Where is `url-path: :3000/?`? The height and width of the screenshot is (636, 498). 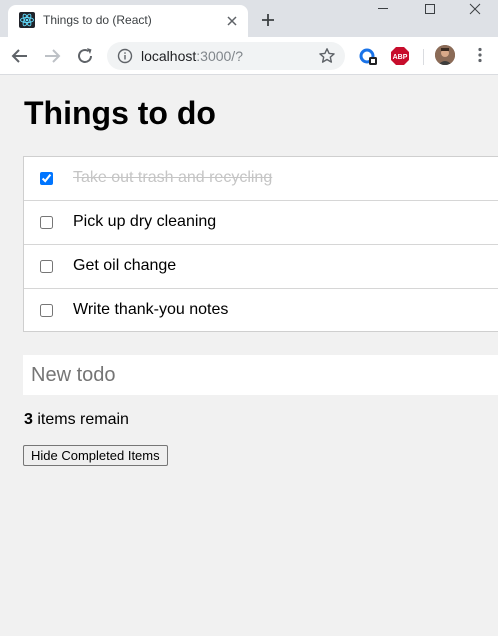
url-path: :3000/? is located at coordinates (219, 56).